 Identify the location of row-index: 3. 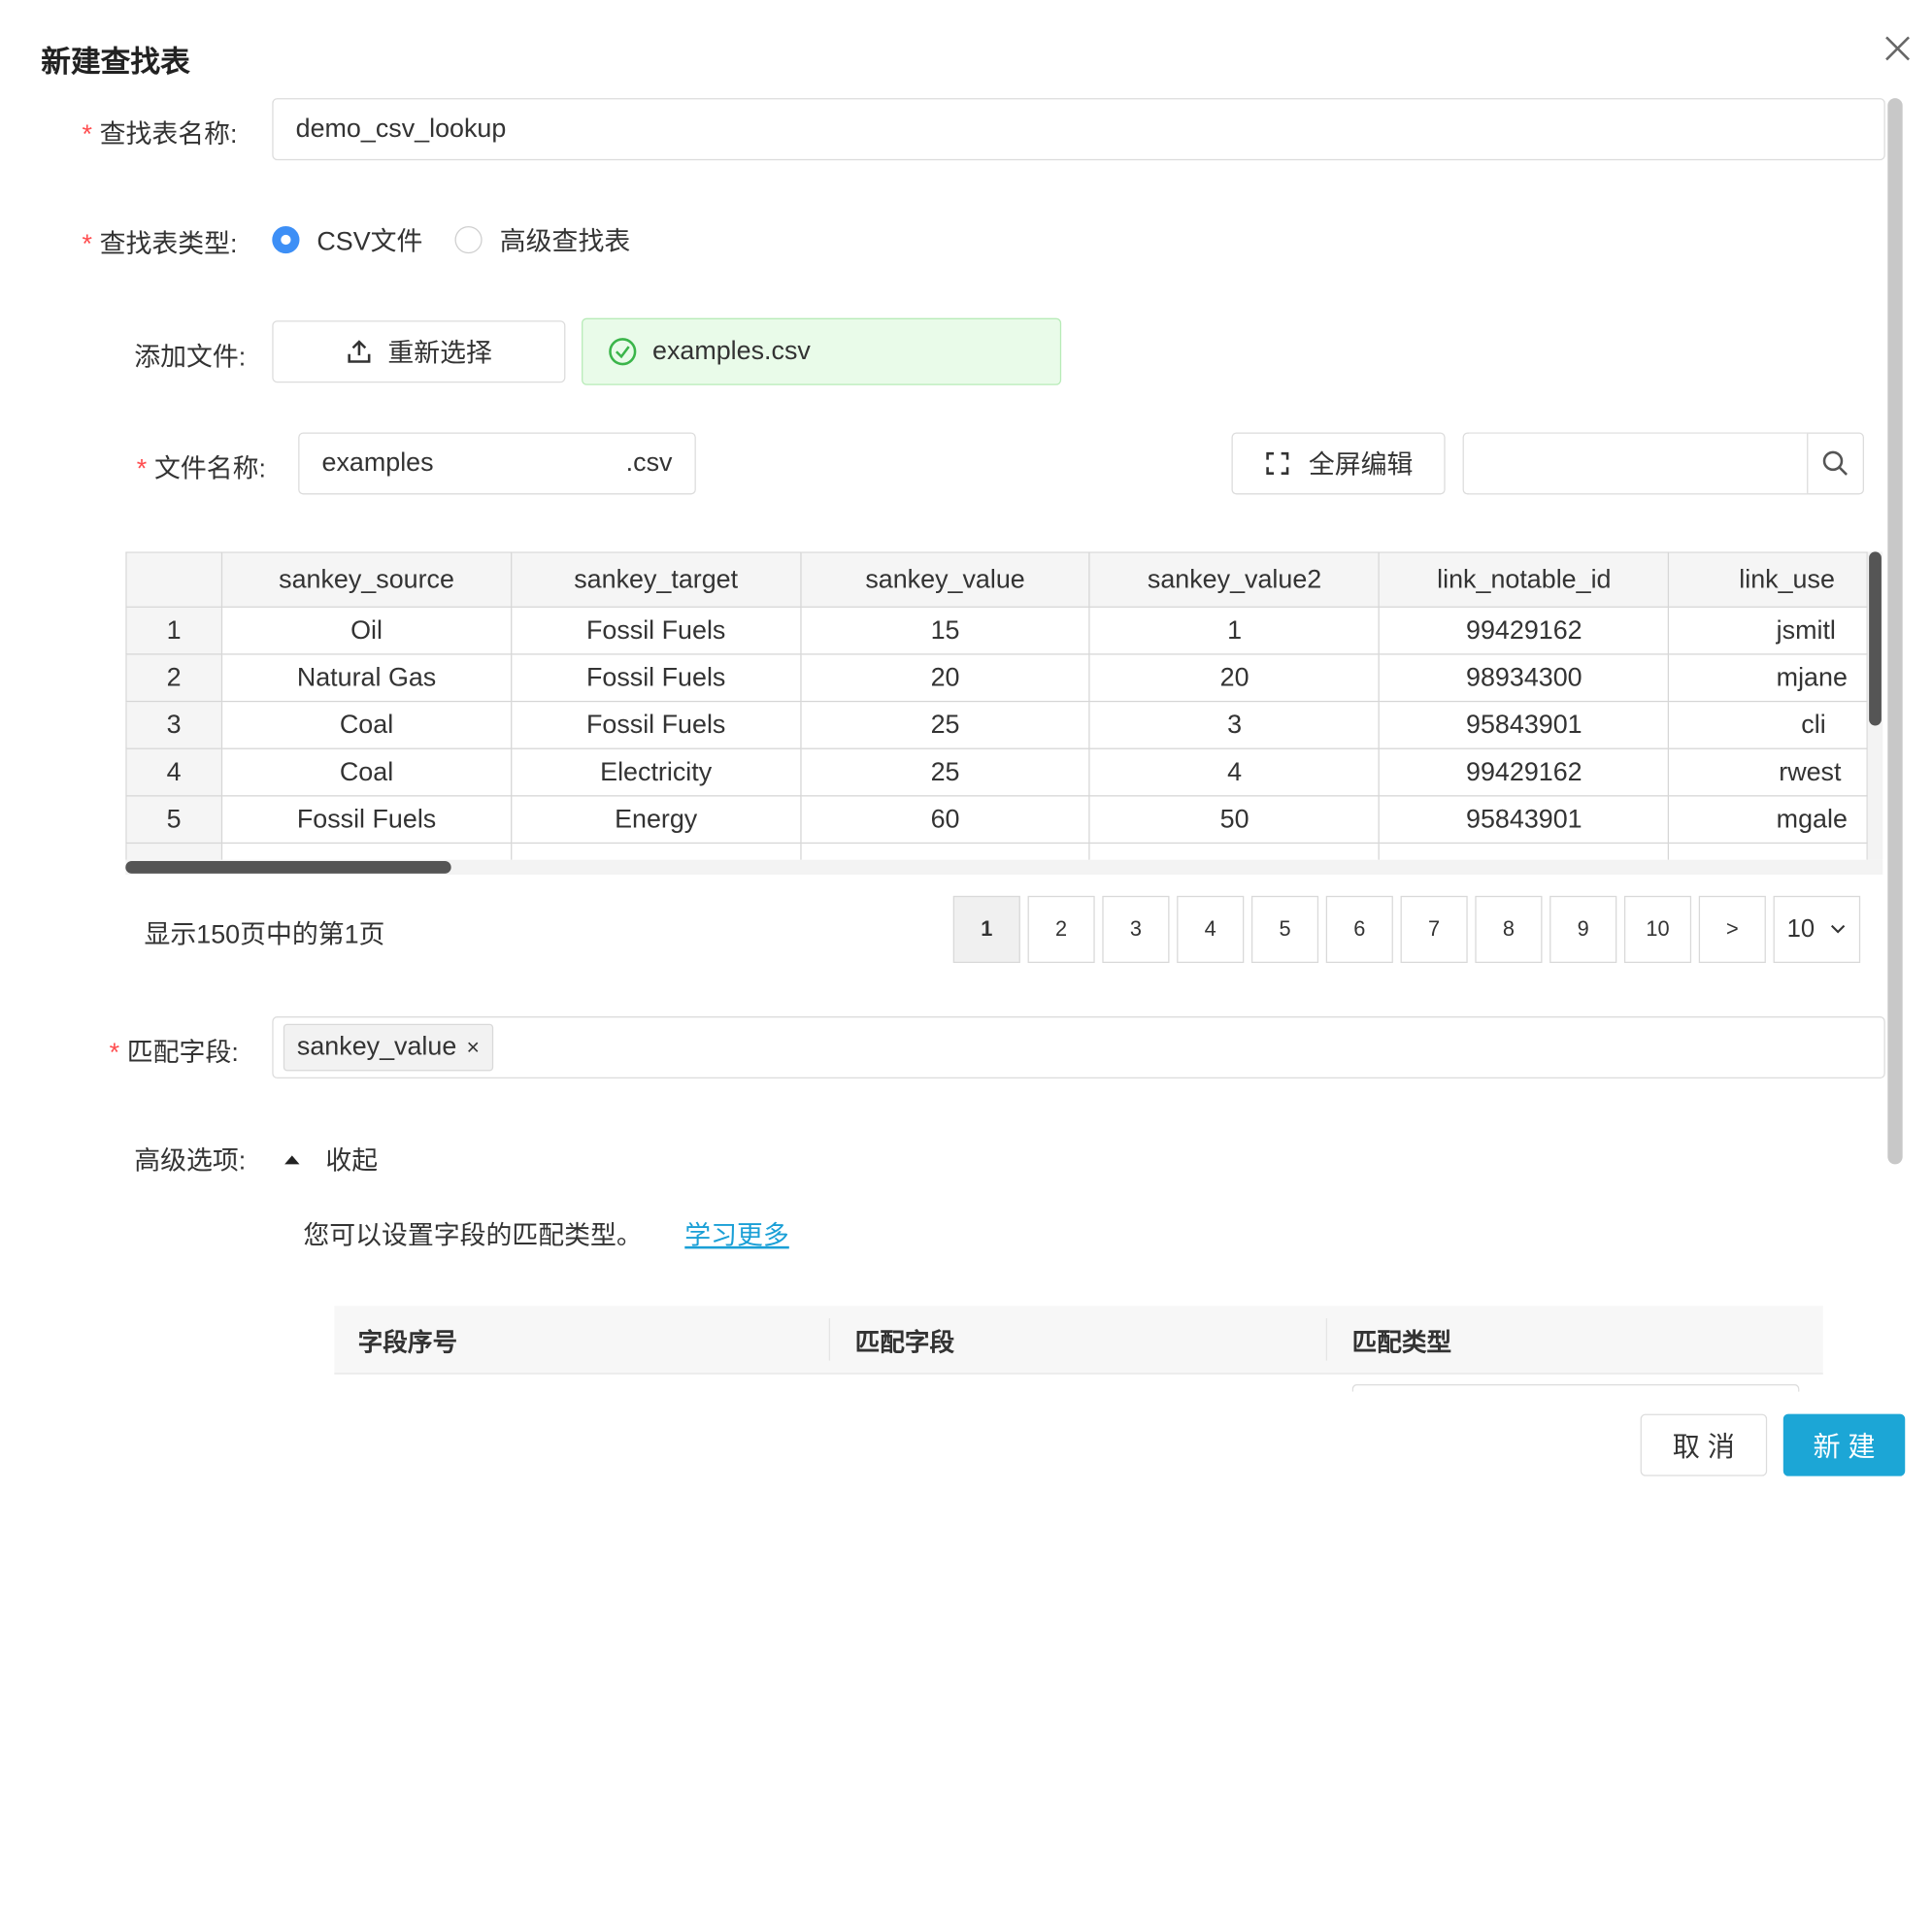
(174, 725).